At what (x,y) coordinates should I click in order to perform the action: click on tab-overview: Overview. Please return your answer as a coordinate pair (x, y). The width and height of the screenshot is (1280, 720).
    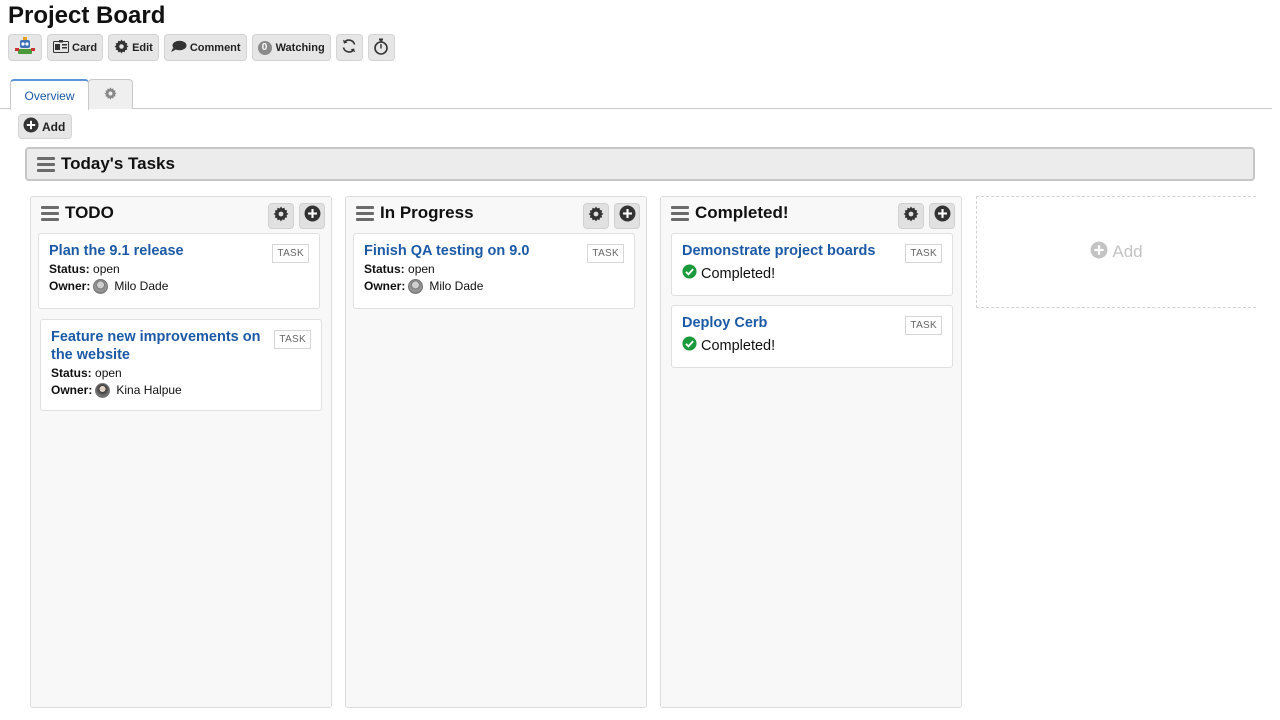
    Looking at the image, I should click on (49, 94).